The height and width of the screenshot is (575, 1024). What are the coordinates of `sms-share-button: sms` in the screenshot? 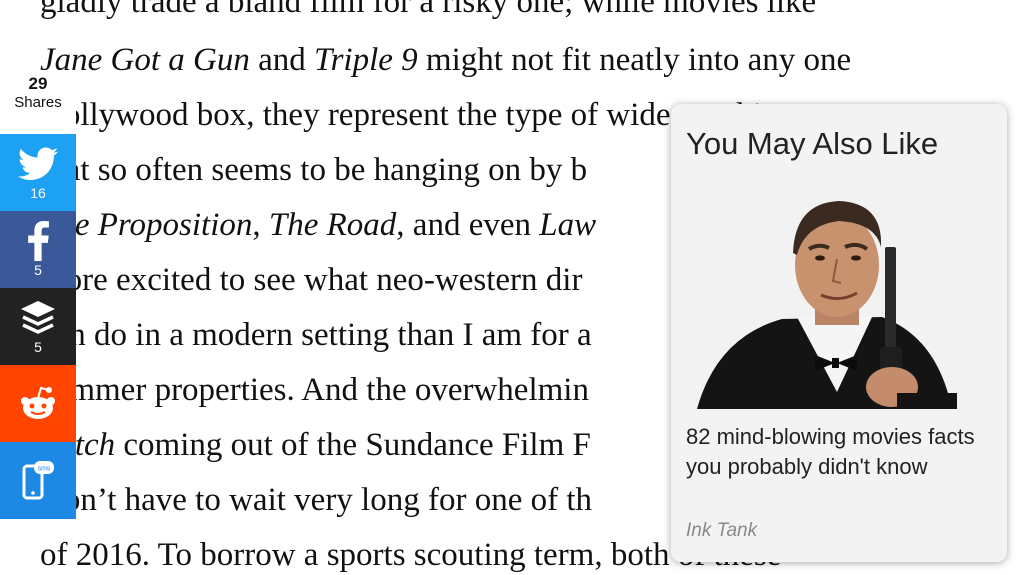 It's located at (38, 480).